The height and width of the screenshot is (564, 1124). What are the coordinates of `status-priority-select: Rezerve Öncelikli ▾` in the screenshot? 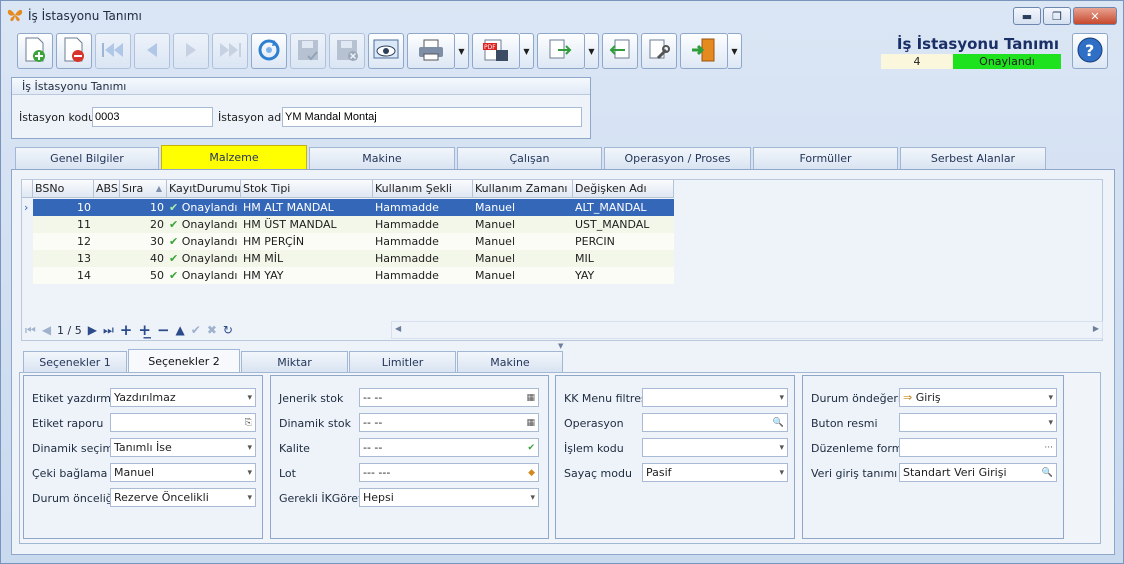 It's located at (183, 497).